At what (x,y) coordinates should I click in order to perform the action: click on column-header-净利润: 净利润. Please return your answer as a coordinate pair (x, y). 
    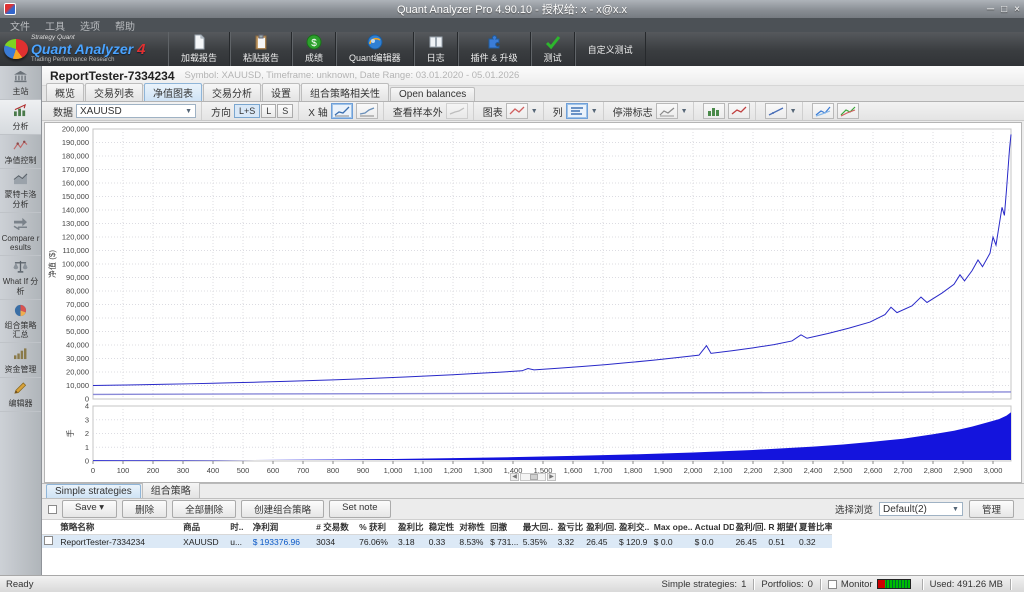
    Looking at the image, I should click on (282, 527).